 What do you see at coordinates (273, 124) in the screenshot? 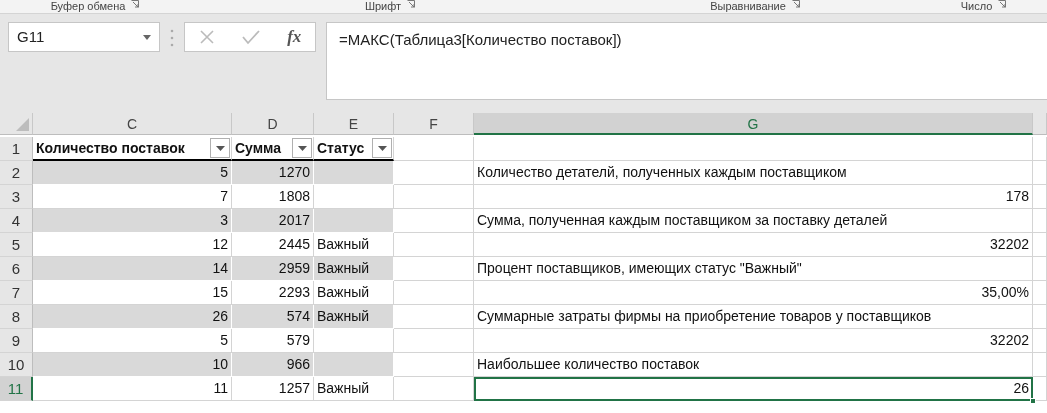
I see `column-header: D` at bounding box center [273, 124].